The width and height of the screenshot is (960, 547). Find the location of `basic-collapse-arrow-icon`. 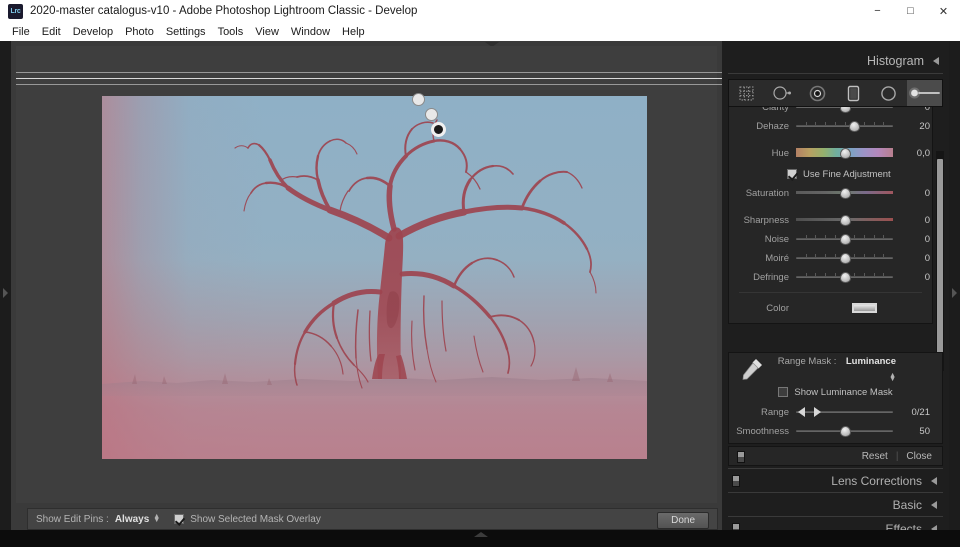

basic-collapse-arrow-icon is located at coordinates (934, 504).